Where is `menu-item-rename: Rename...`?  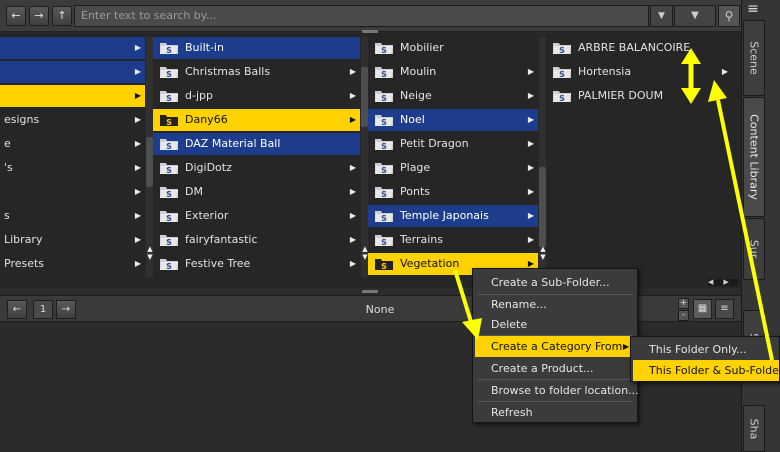 menu-item-rename: Rename... is located at coordinates (555, 304).